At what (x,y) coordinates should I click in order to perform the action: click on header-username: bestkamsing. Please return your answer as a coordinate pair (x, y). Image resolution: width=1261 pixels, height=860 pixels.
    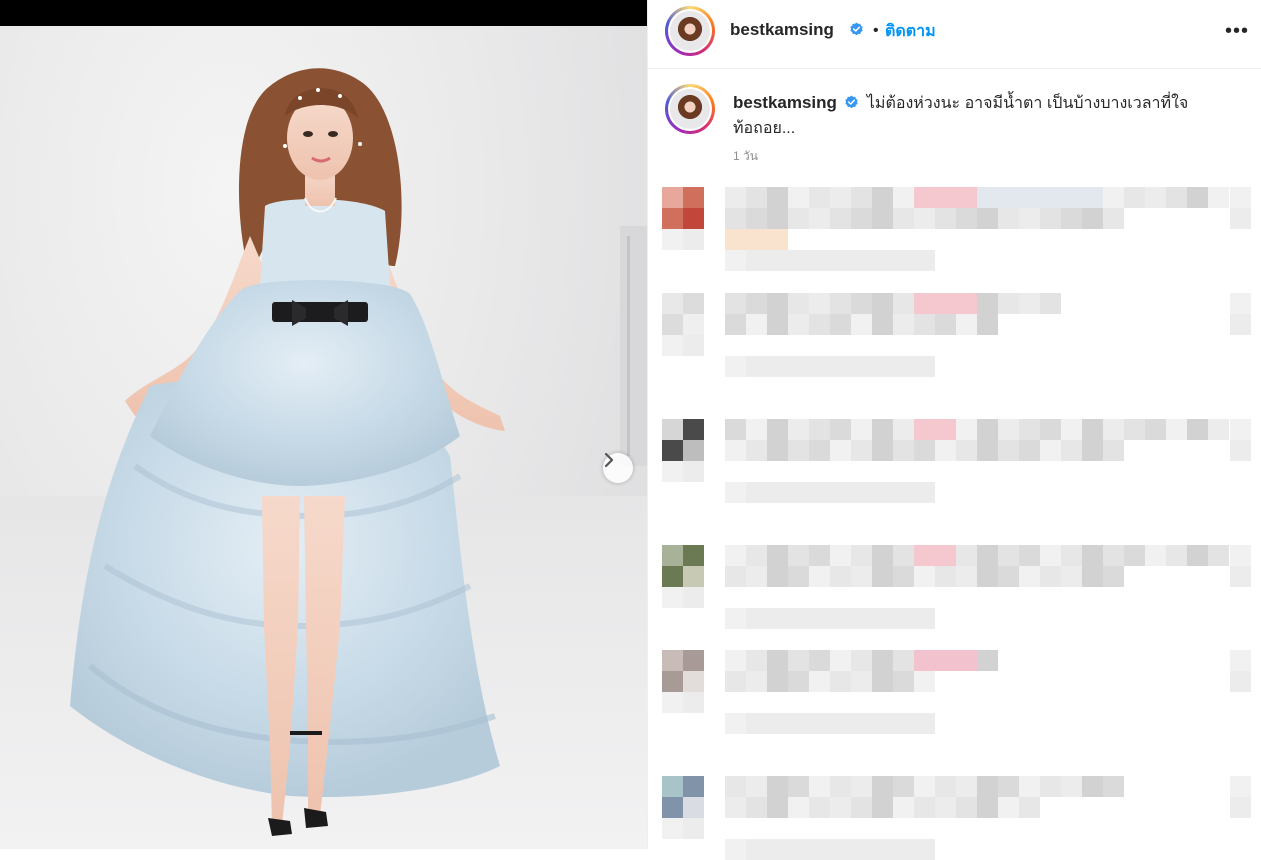
    Looking at the image, I should click on (782, 30).